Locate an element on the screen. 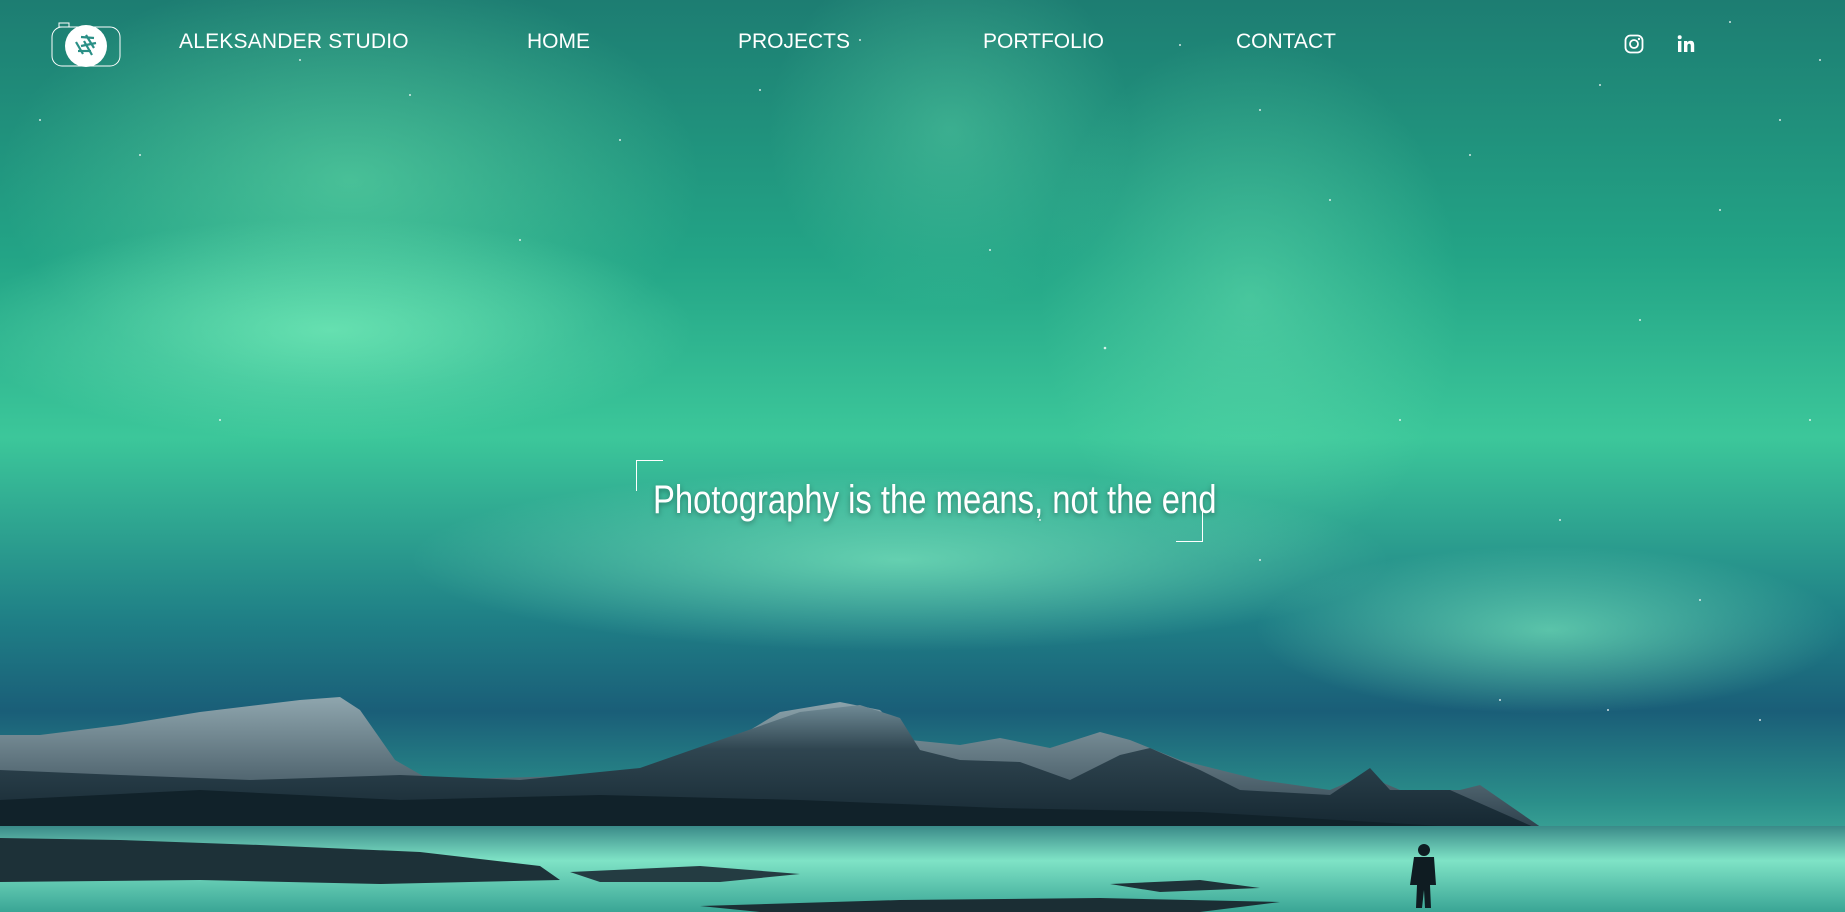 The width and height of the screenshot is (1845, 912). camera-aperture-icon is located at coordinates (86, 45).